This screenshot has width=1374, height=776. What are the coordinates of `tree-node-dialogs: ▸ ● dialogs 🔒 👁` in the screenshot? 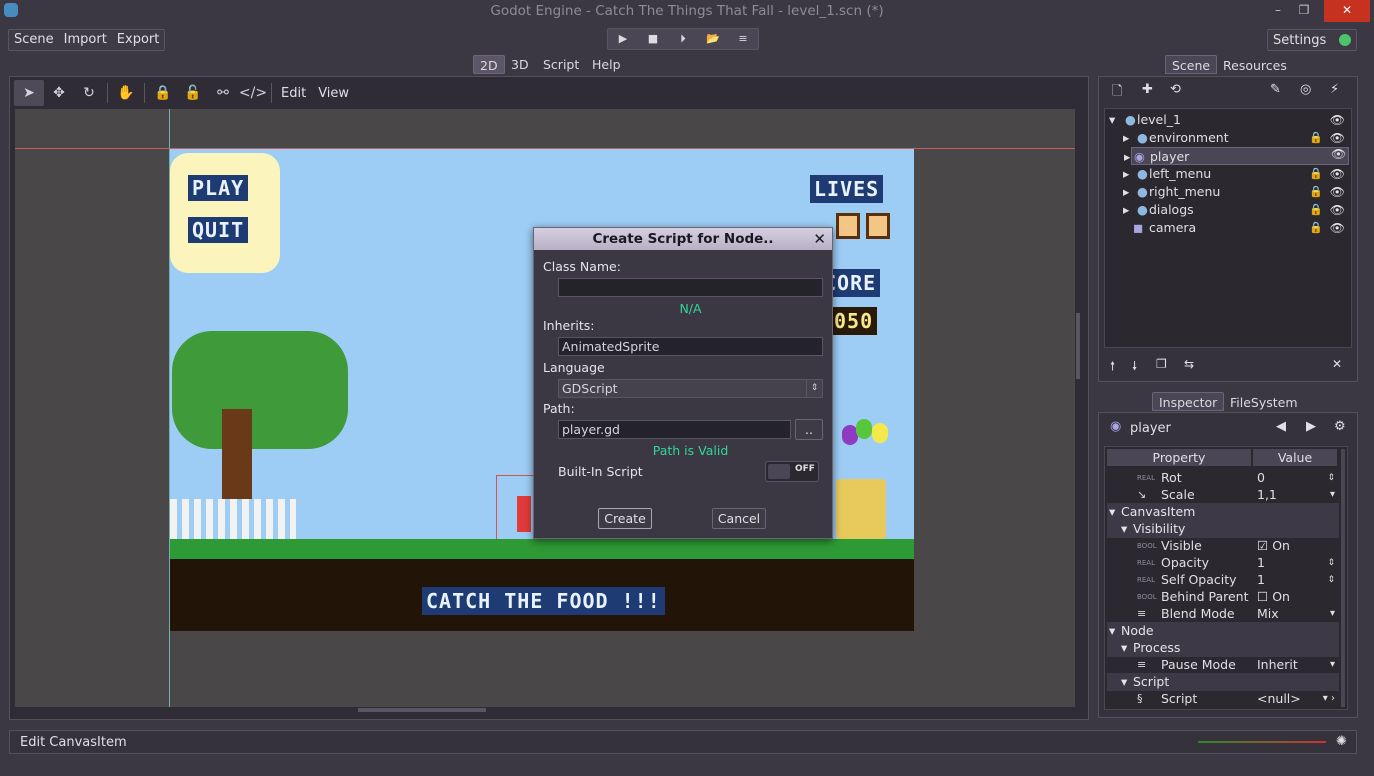 It's located at (1228, 210).